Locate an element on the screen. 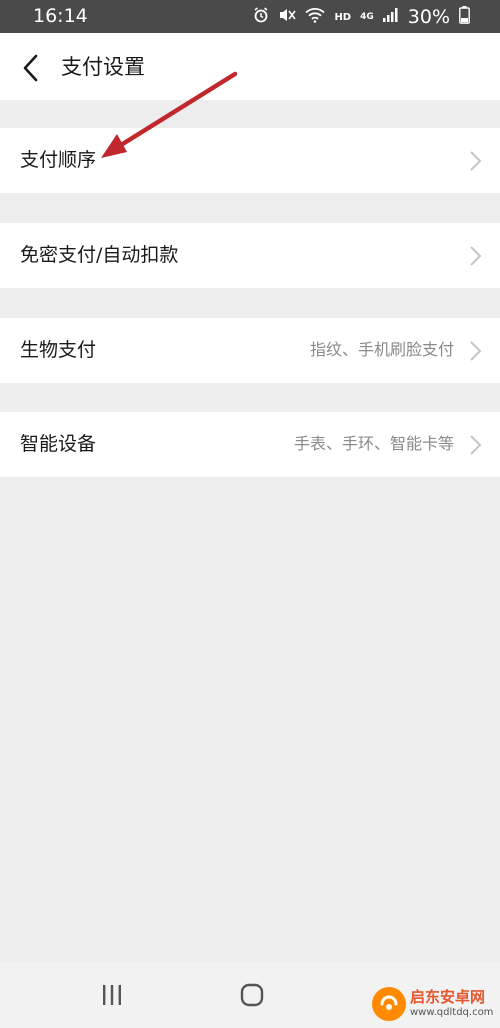  setting-label: 智能设备 is located at coordinates (58, 444).